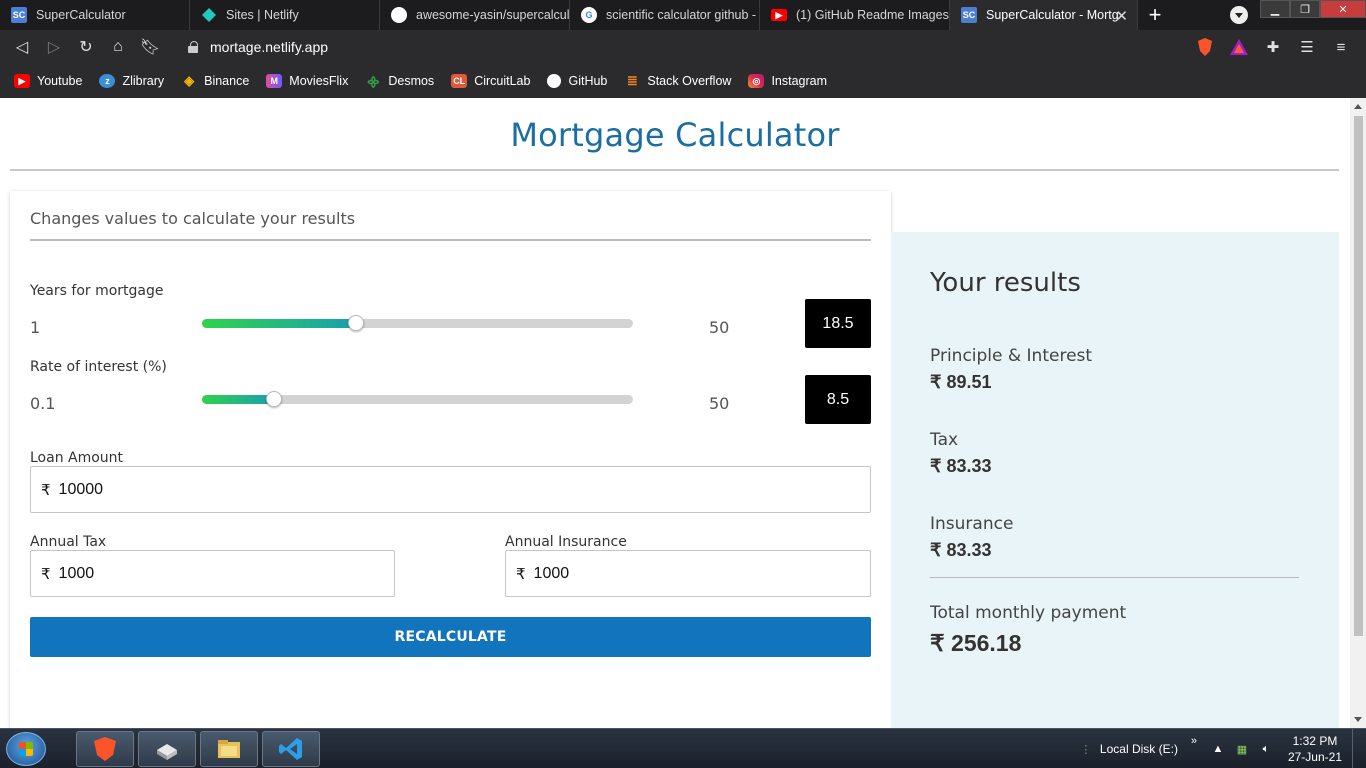 The width and height of the screenshot is (1366, 768). Describe the element at coordinates (217, 573) in the screenshot. I see `annual-tax-input` at that location.